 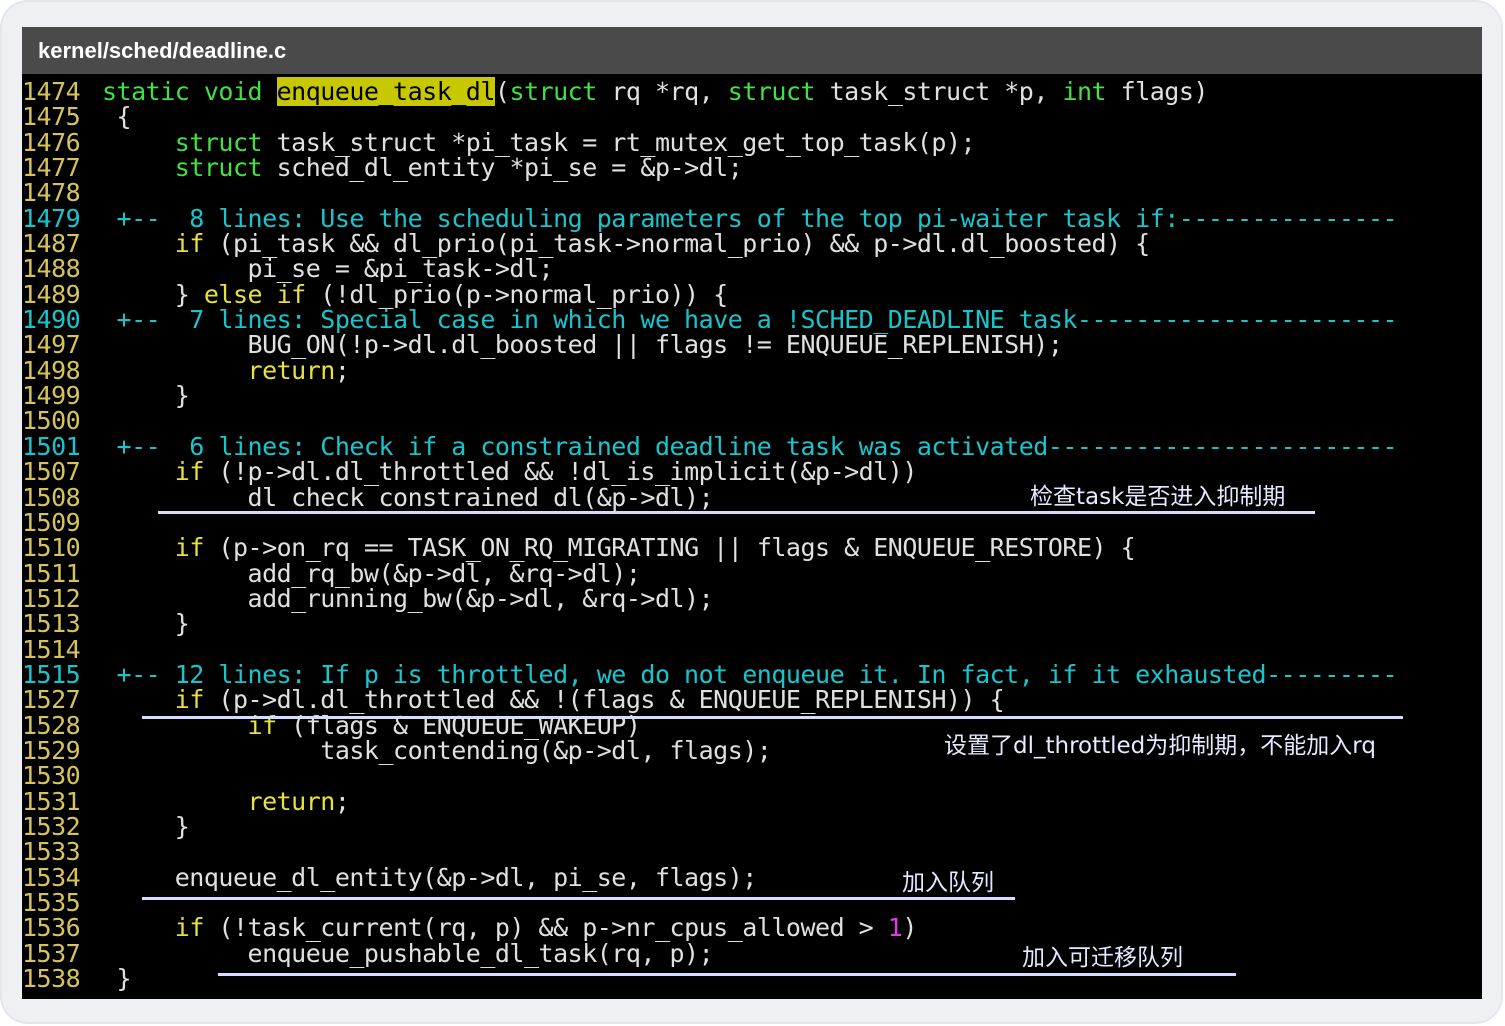 What do you see at coordinates (51, 877) in the screenshot?
I see `line-number: 1534` at bounding box center [51, 877].